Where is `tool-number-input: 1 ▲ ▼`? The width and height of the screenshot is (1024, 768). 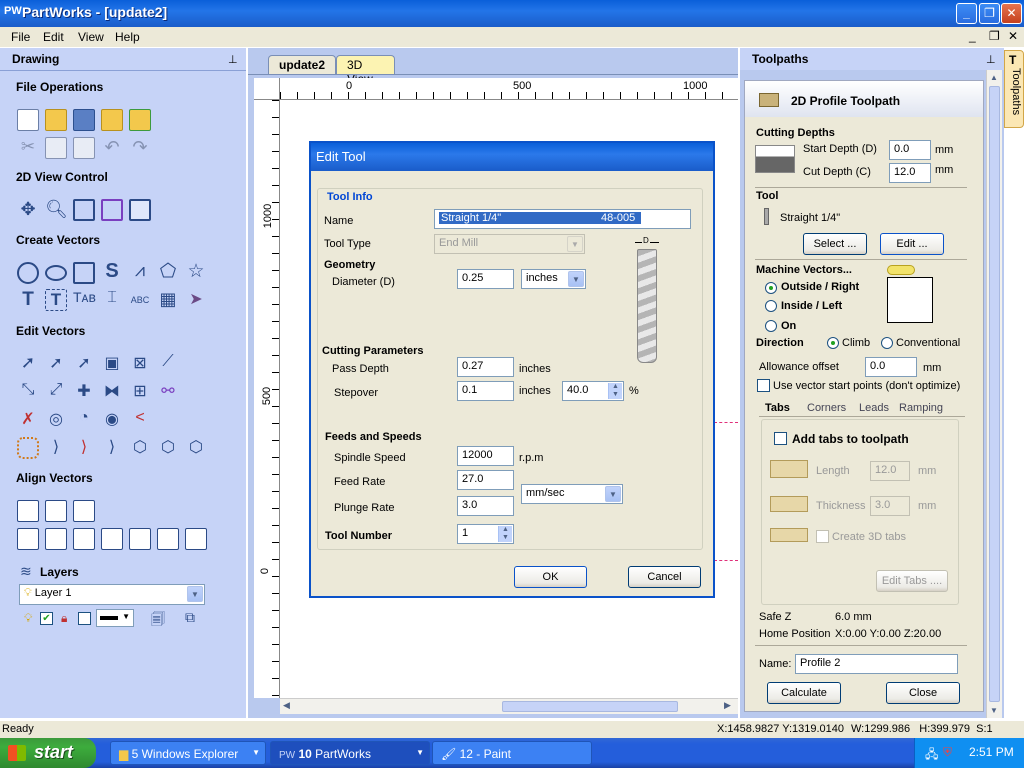 tool-number-input: 1 ▲ ▼ is located at coordinates (485, 534).